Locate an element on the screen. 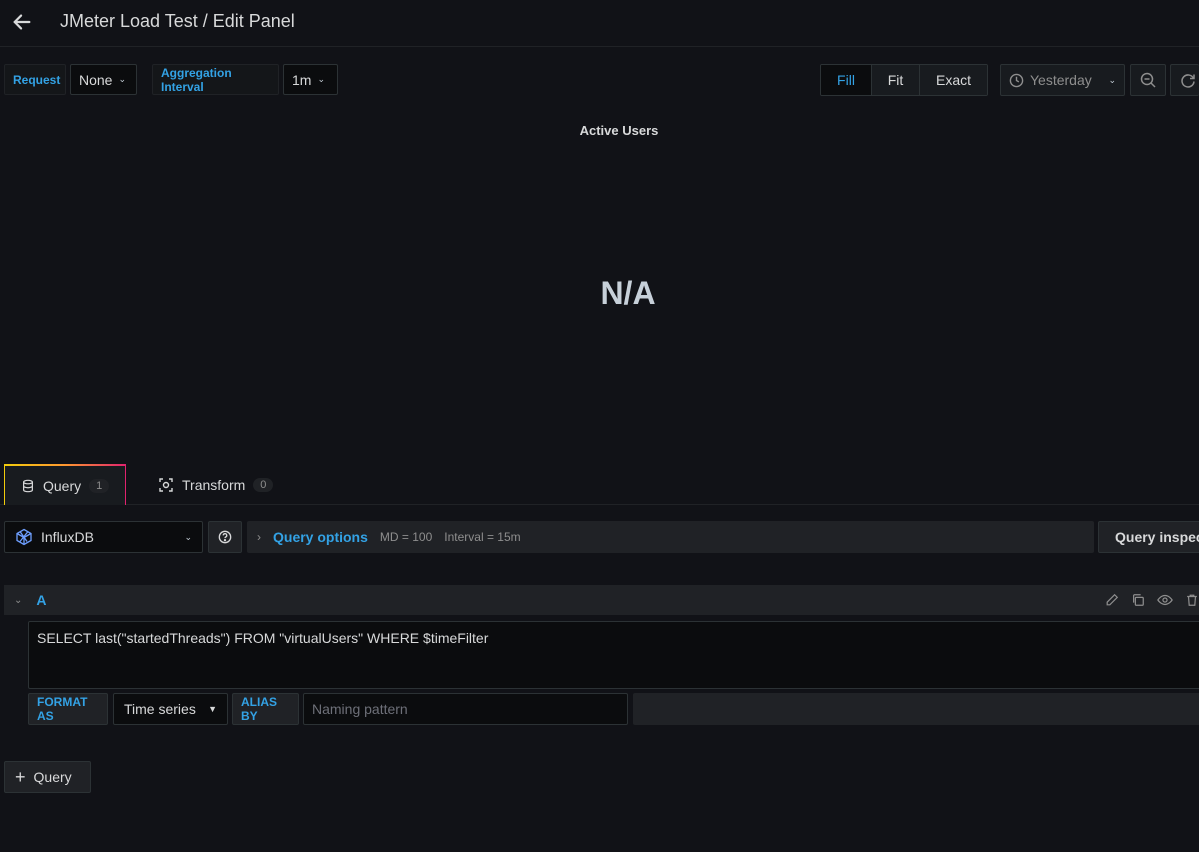 This screenshot has height=852, width=1199. variable-select-request: None ⌄ is located at coordinates (103, 79).